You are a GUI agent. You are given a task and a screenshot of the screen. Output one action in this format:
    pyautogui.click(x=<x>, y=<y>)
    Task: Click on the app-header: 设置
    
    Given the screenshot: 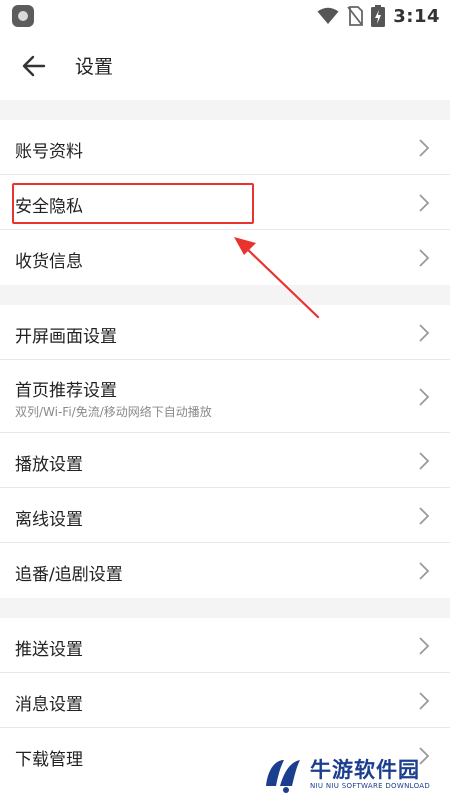 What is the action you would take?
    pyautogui.click(x=225, y=66)
    